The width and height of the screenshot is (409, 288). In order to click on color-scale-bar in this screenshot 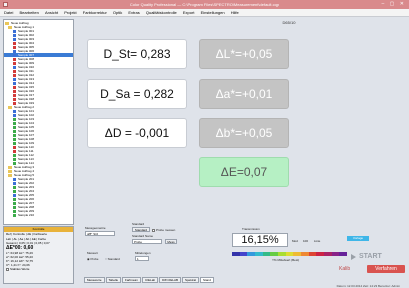, I will do `click(290, 254)`.